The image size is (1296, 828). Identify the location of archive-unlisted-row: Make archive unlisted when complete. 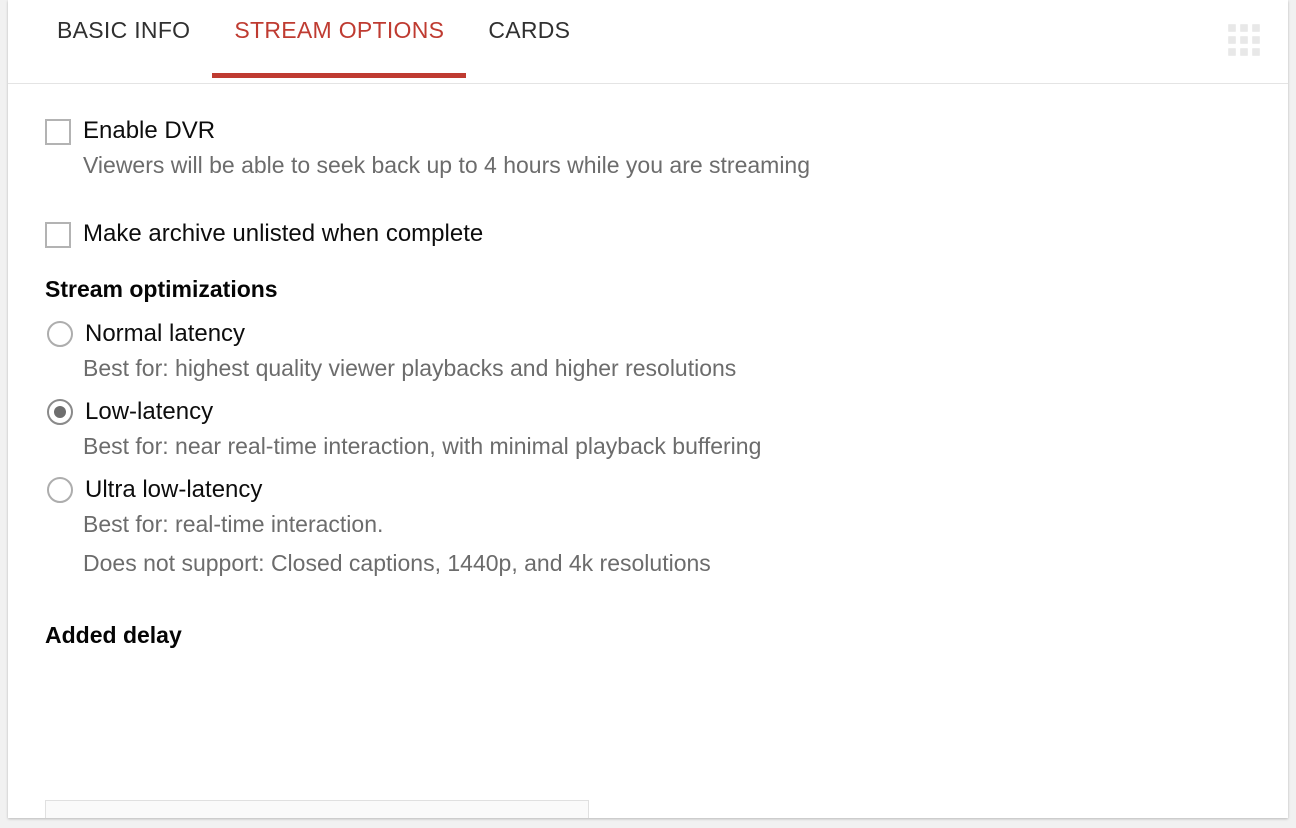
(648, 234).